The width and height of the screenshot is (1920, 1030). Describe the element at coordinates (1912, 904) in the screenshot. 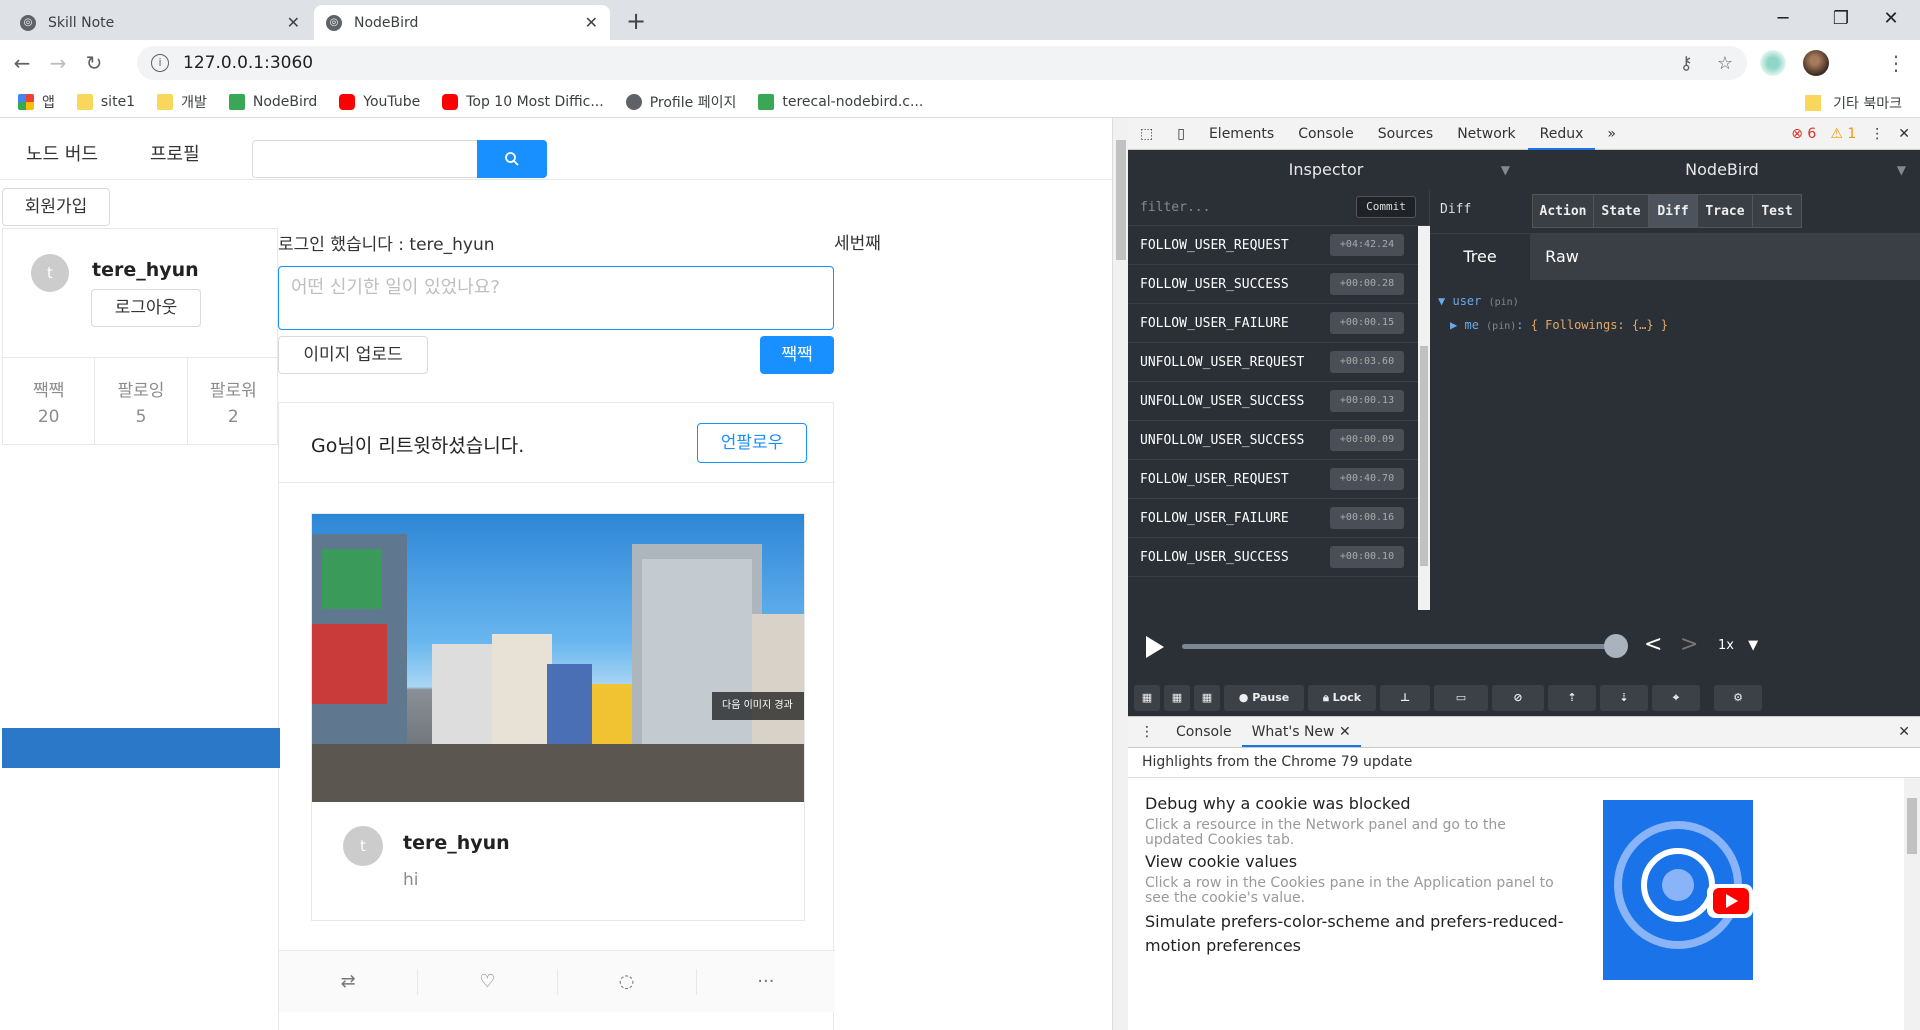

I see `drawer-scrollbar` at that location.